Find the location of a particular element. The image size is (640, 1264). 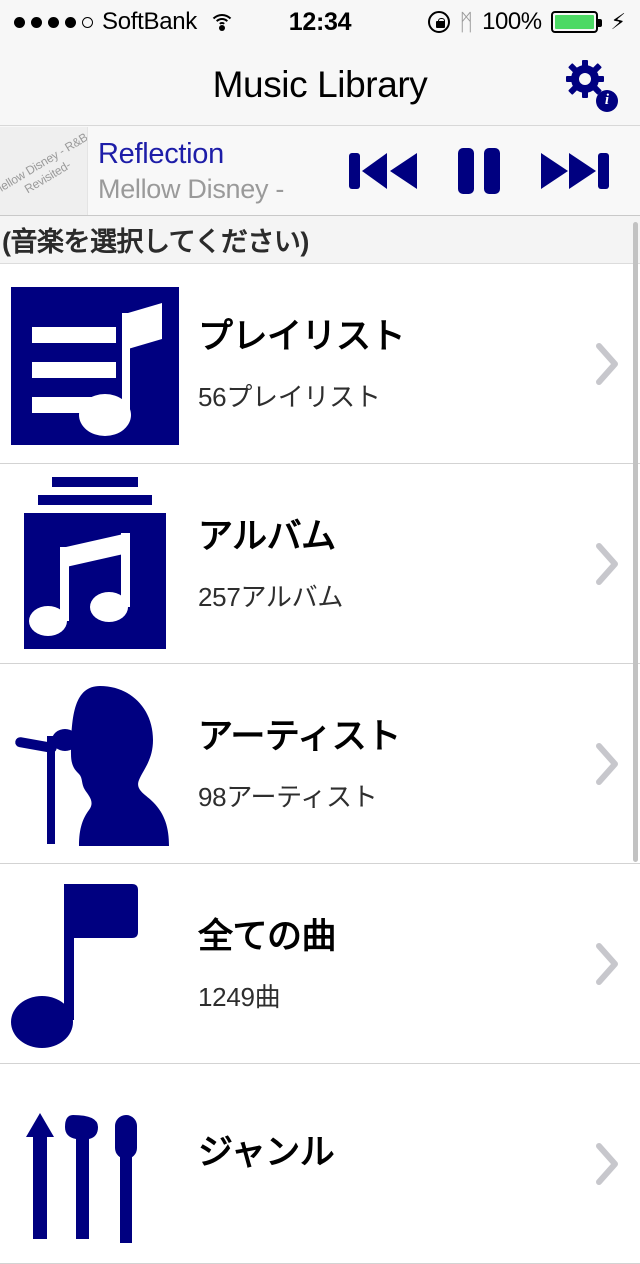

status-bar-left: SoftBank is located at coordinates (124, 22).